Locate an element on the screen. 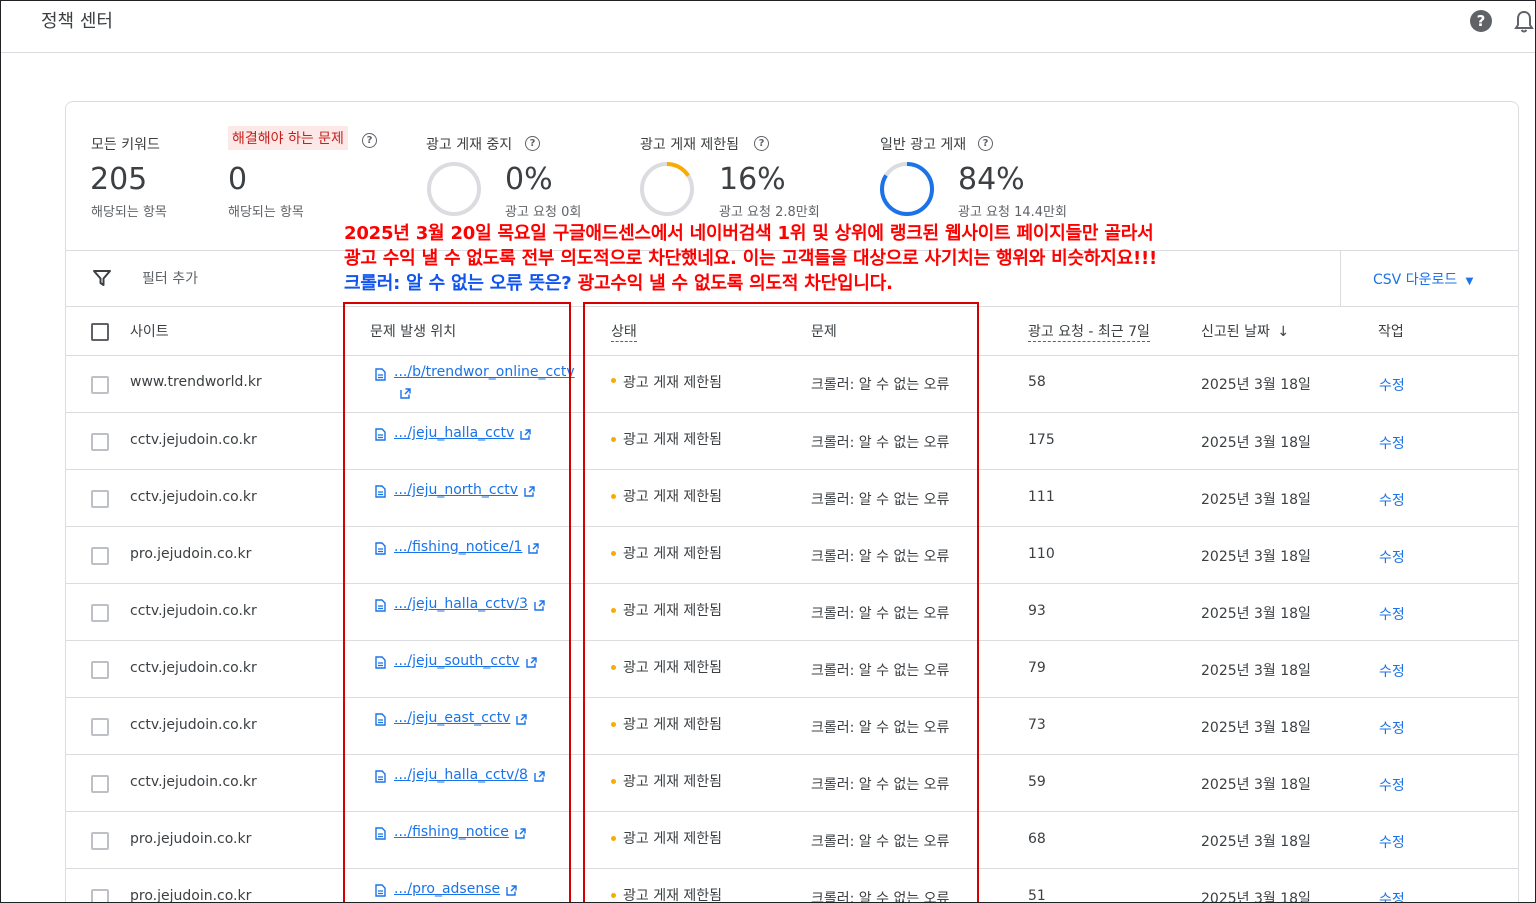  requests-cell: 59 is located at coordinates (1037, 782).